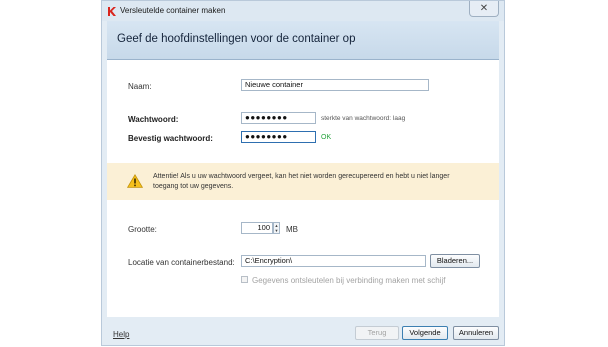 Image resolution: width=608 pixels, height=347 pixels. I want to click on confirm-status: OK, so click(326, 137).